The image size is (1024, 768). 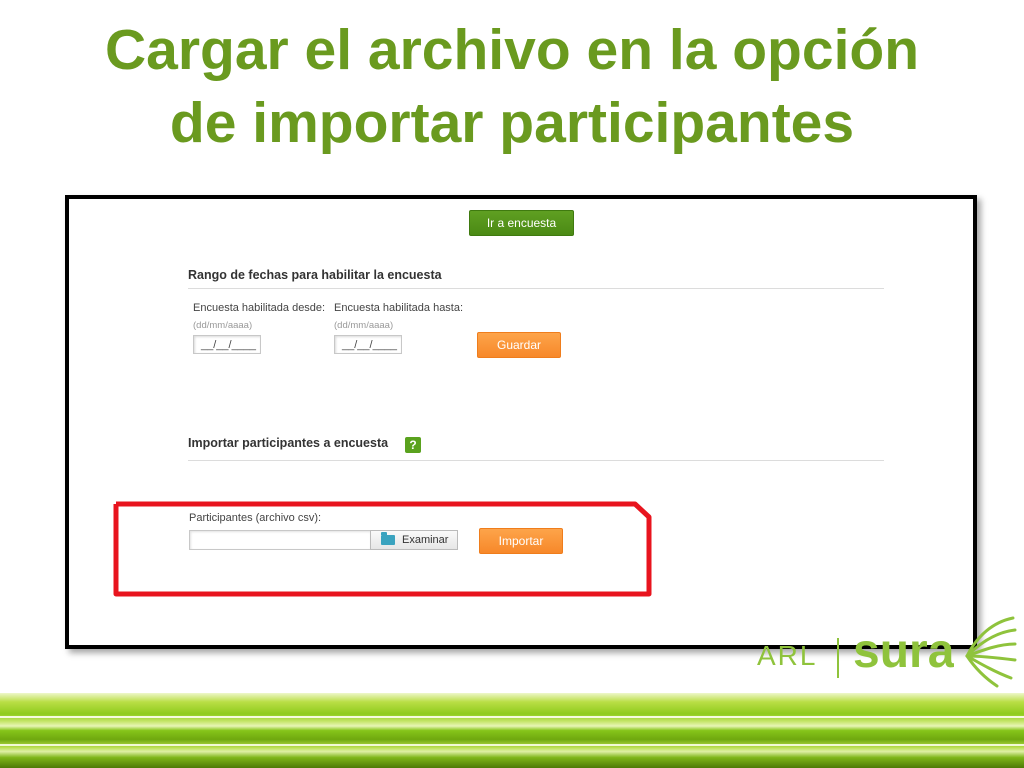 I want to click on logo-sura-text: sura, so click(x=904, y=647).